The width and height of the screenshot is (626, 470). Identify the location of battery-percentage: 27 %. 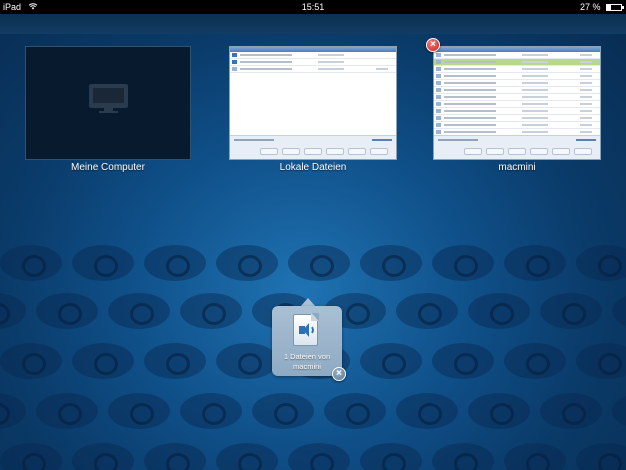
(590, 7).